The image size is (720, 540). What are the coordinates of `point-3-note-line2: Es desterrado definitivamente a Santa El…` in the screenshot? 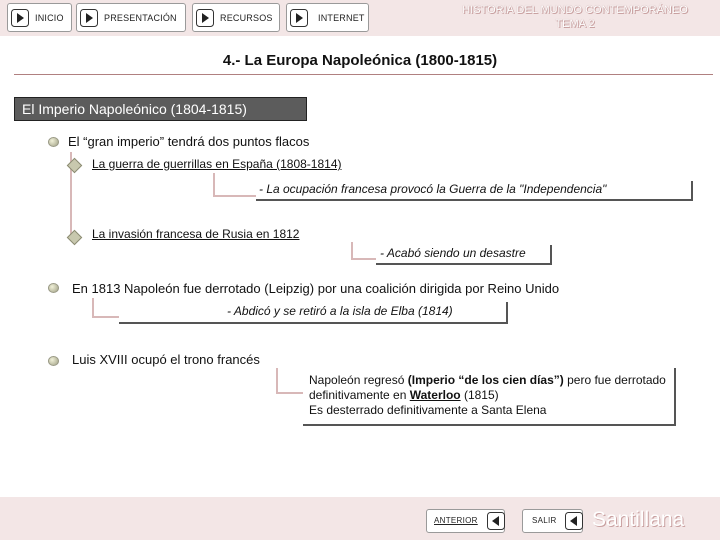 It's located at (428, 410).